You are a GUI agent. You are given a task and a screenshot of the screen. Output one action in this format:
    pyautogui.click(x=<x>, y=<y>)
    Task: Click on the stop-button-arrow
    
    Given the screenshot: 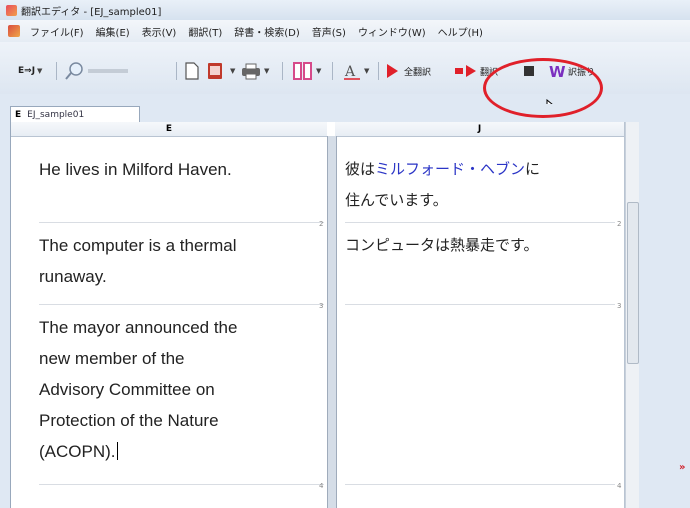 What is the action you would take?
    pyautogui.click(x=392, y=71)
    